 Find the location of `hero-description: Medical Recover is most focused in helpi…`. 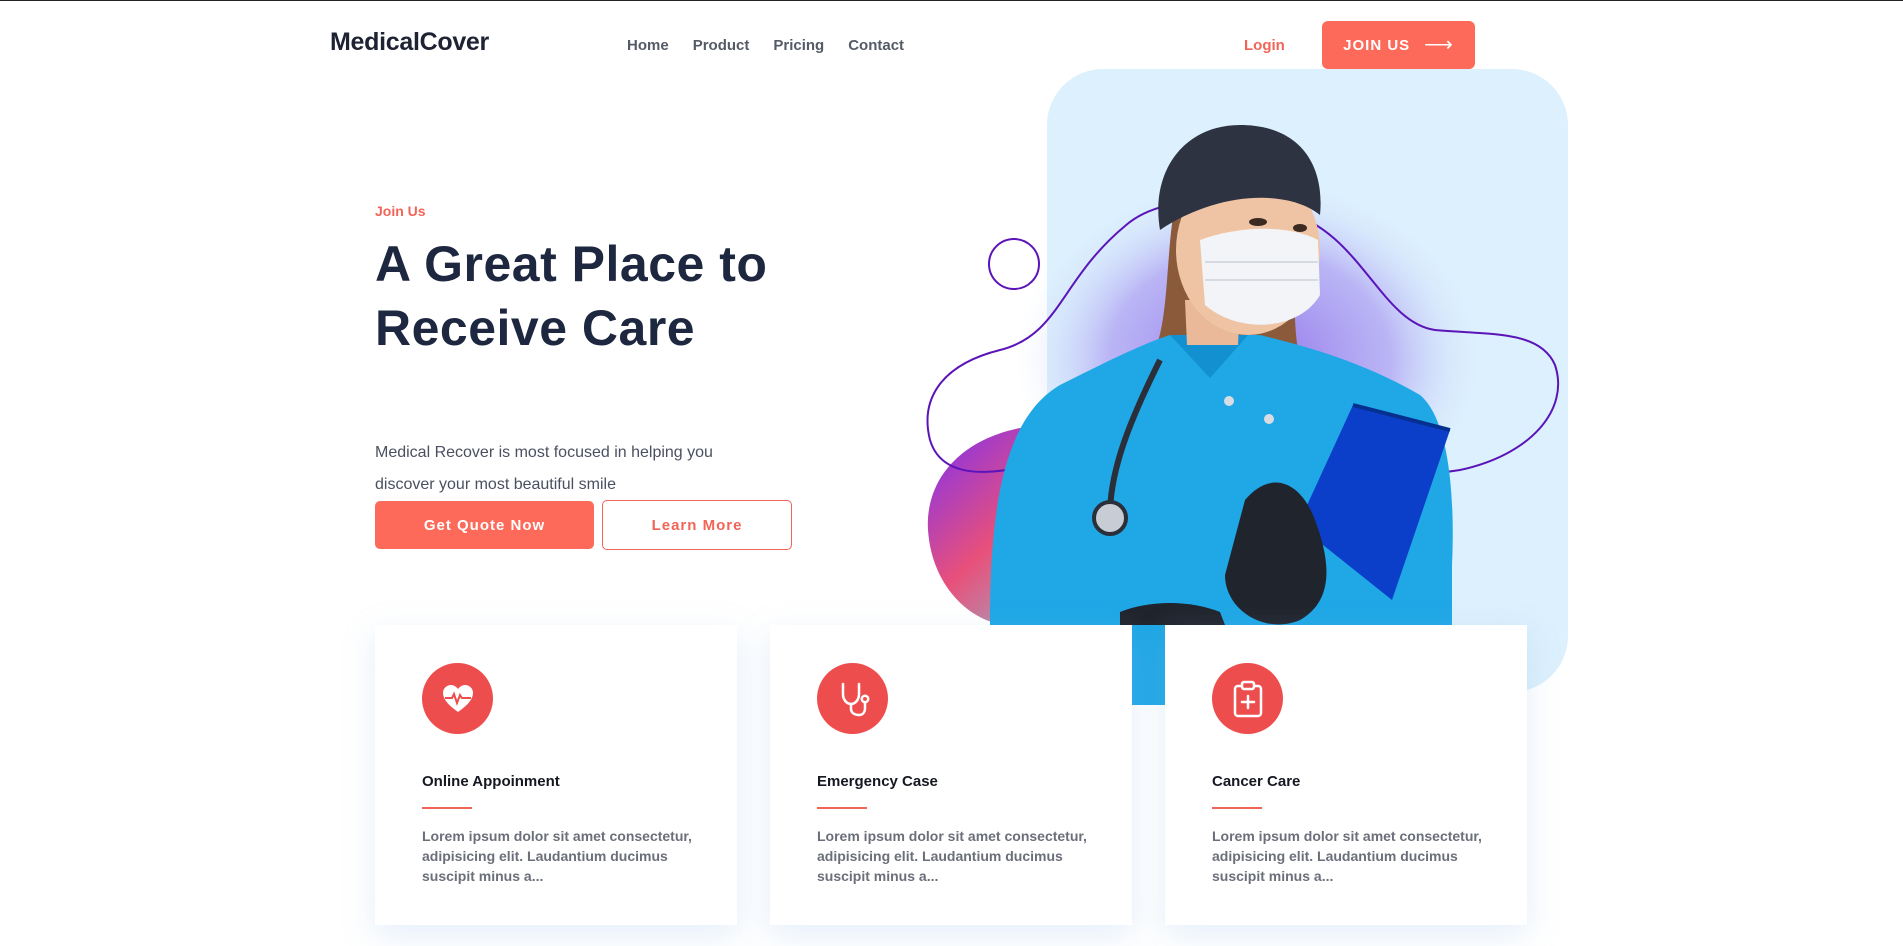

hero-description: Medical Recover is most focused in helpi… is located at coordinates (544, 468).